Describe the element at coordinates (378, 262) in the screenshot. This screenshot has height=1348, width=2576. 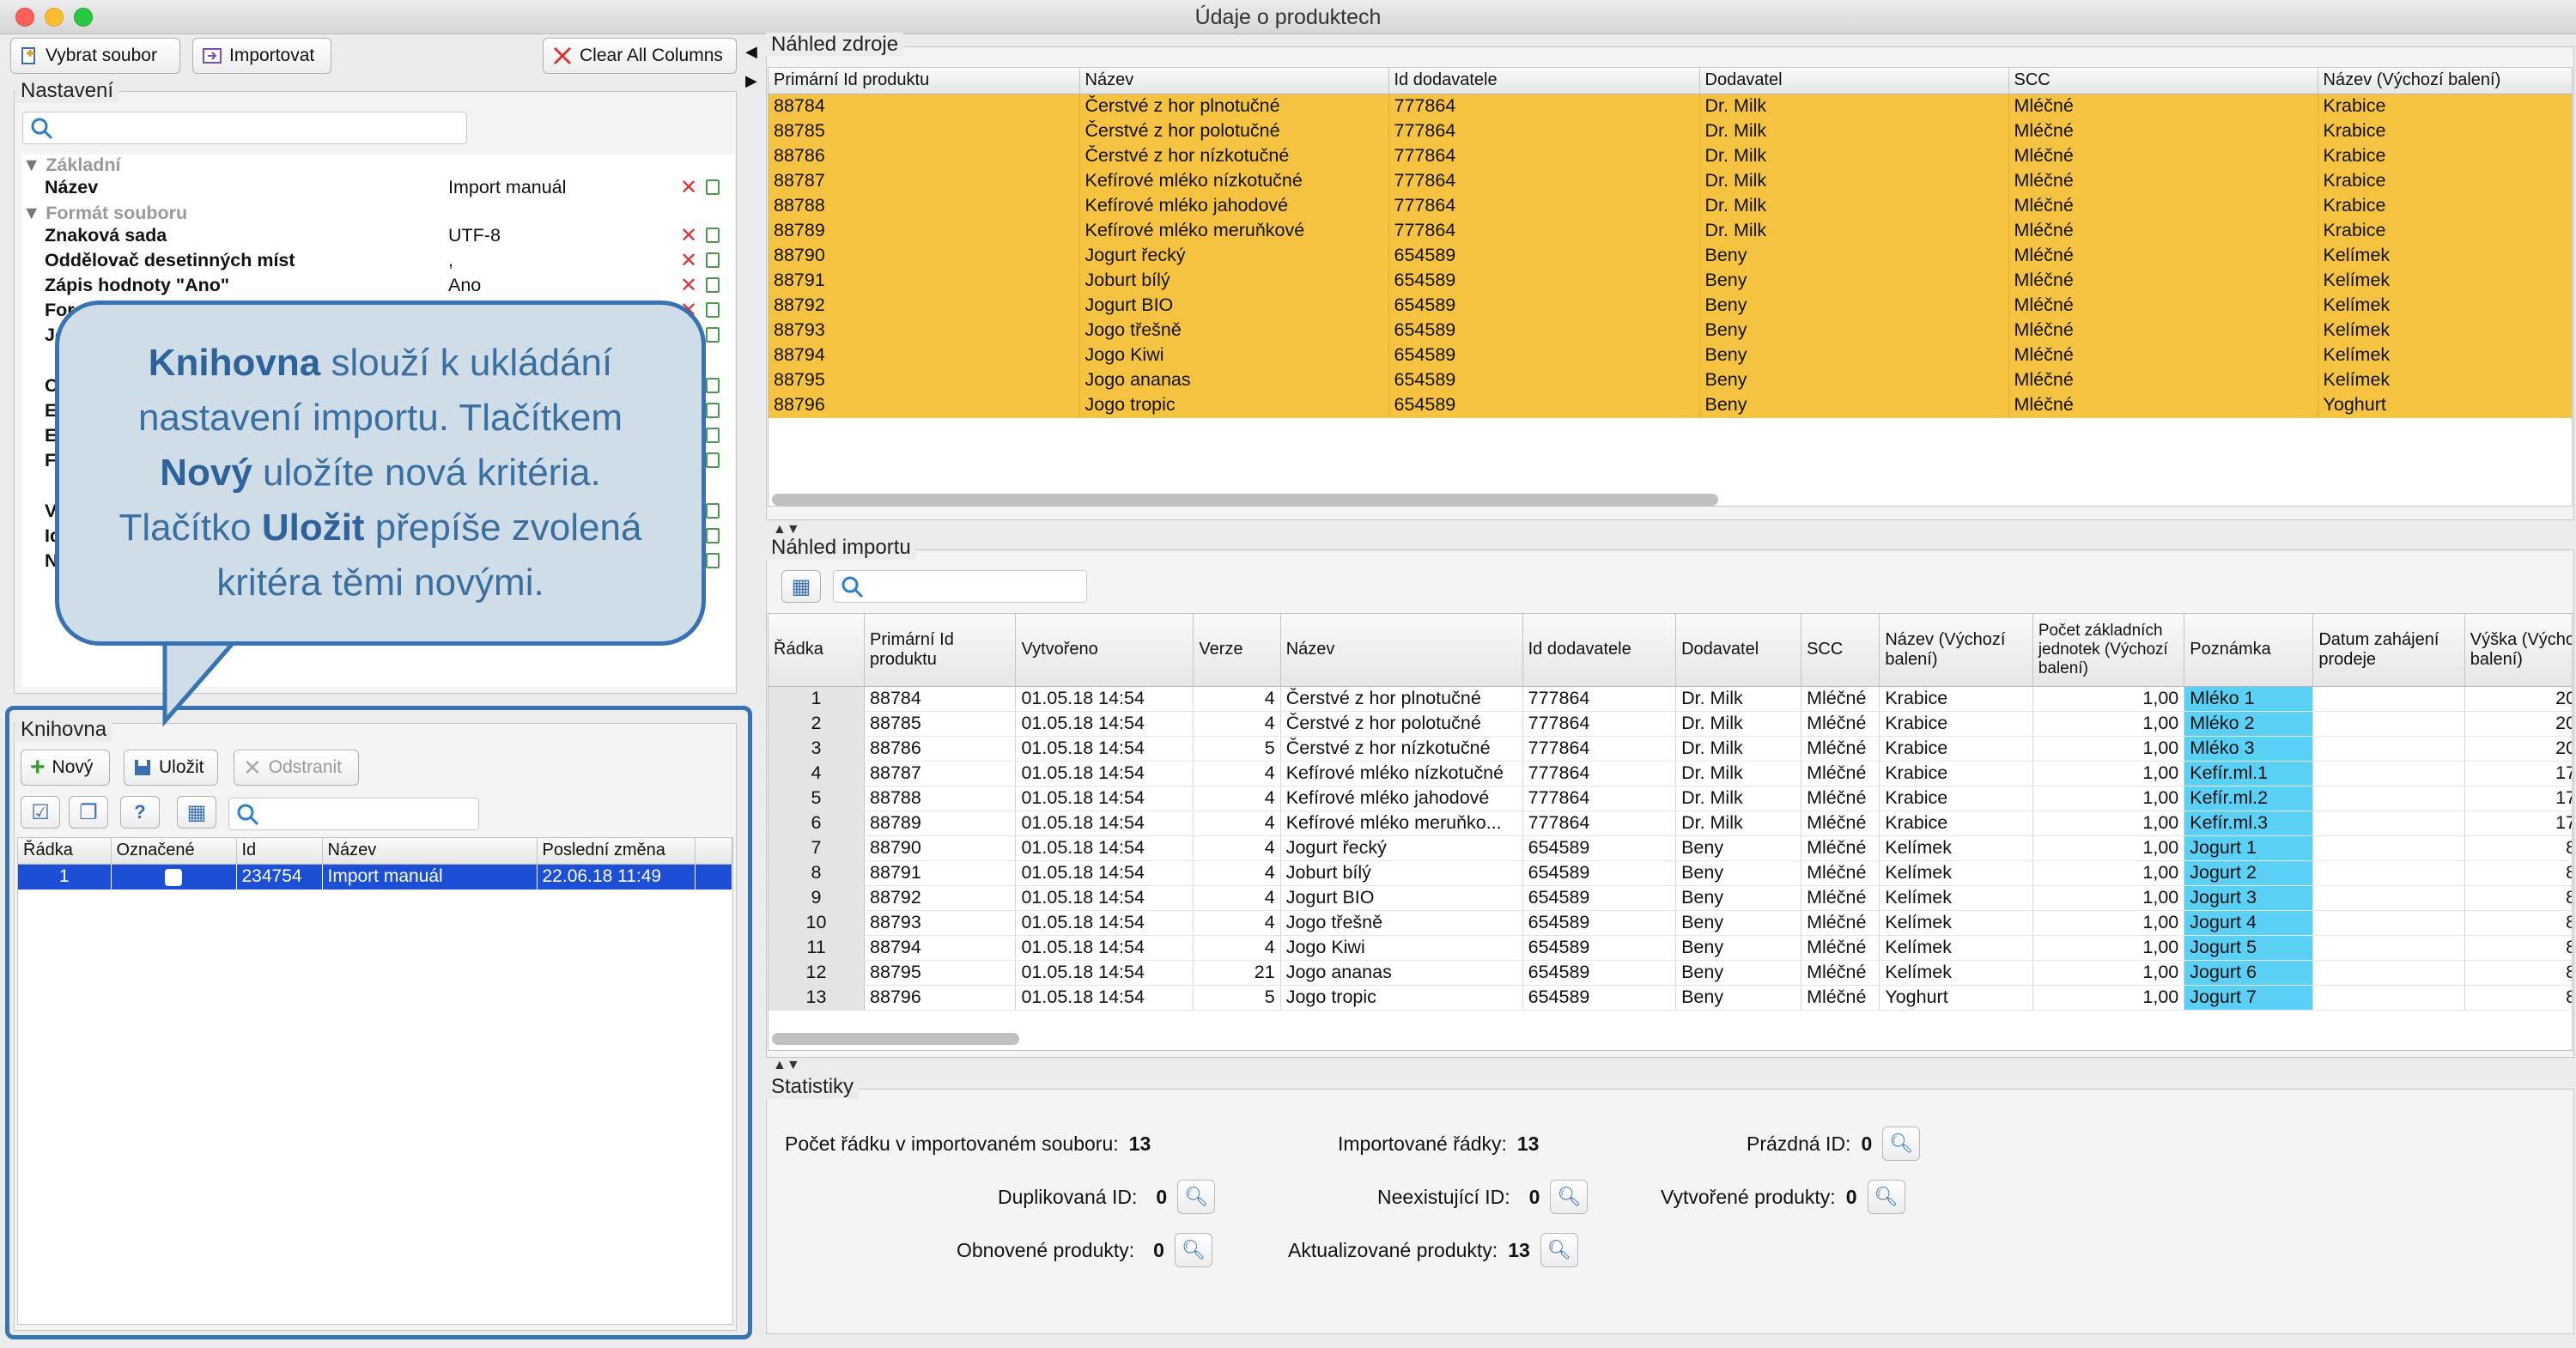
I see `property-row: Oddělovač desetinných míst, ✕` at that location.